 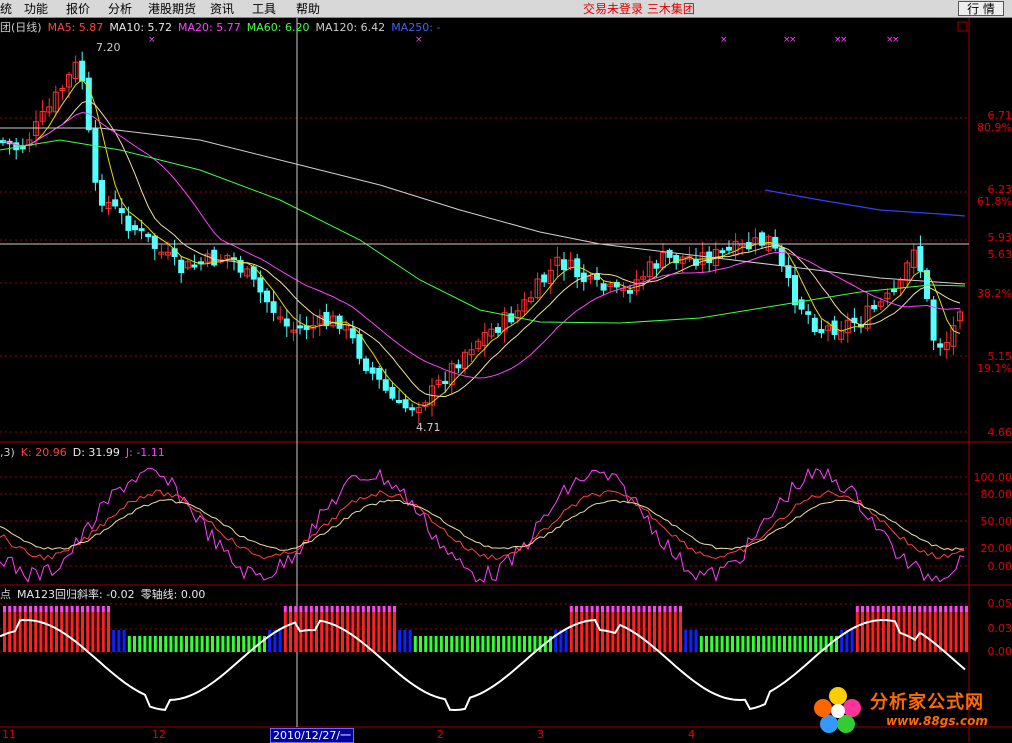 What do you see at coordinates (108, 47) in the screenshot?
I see `high-price-annotation: 7.20` at bounding box center [108, 47].